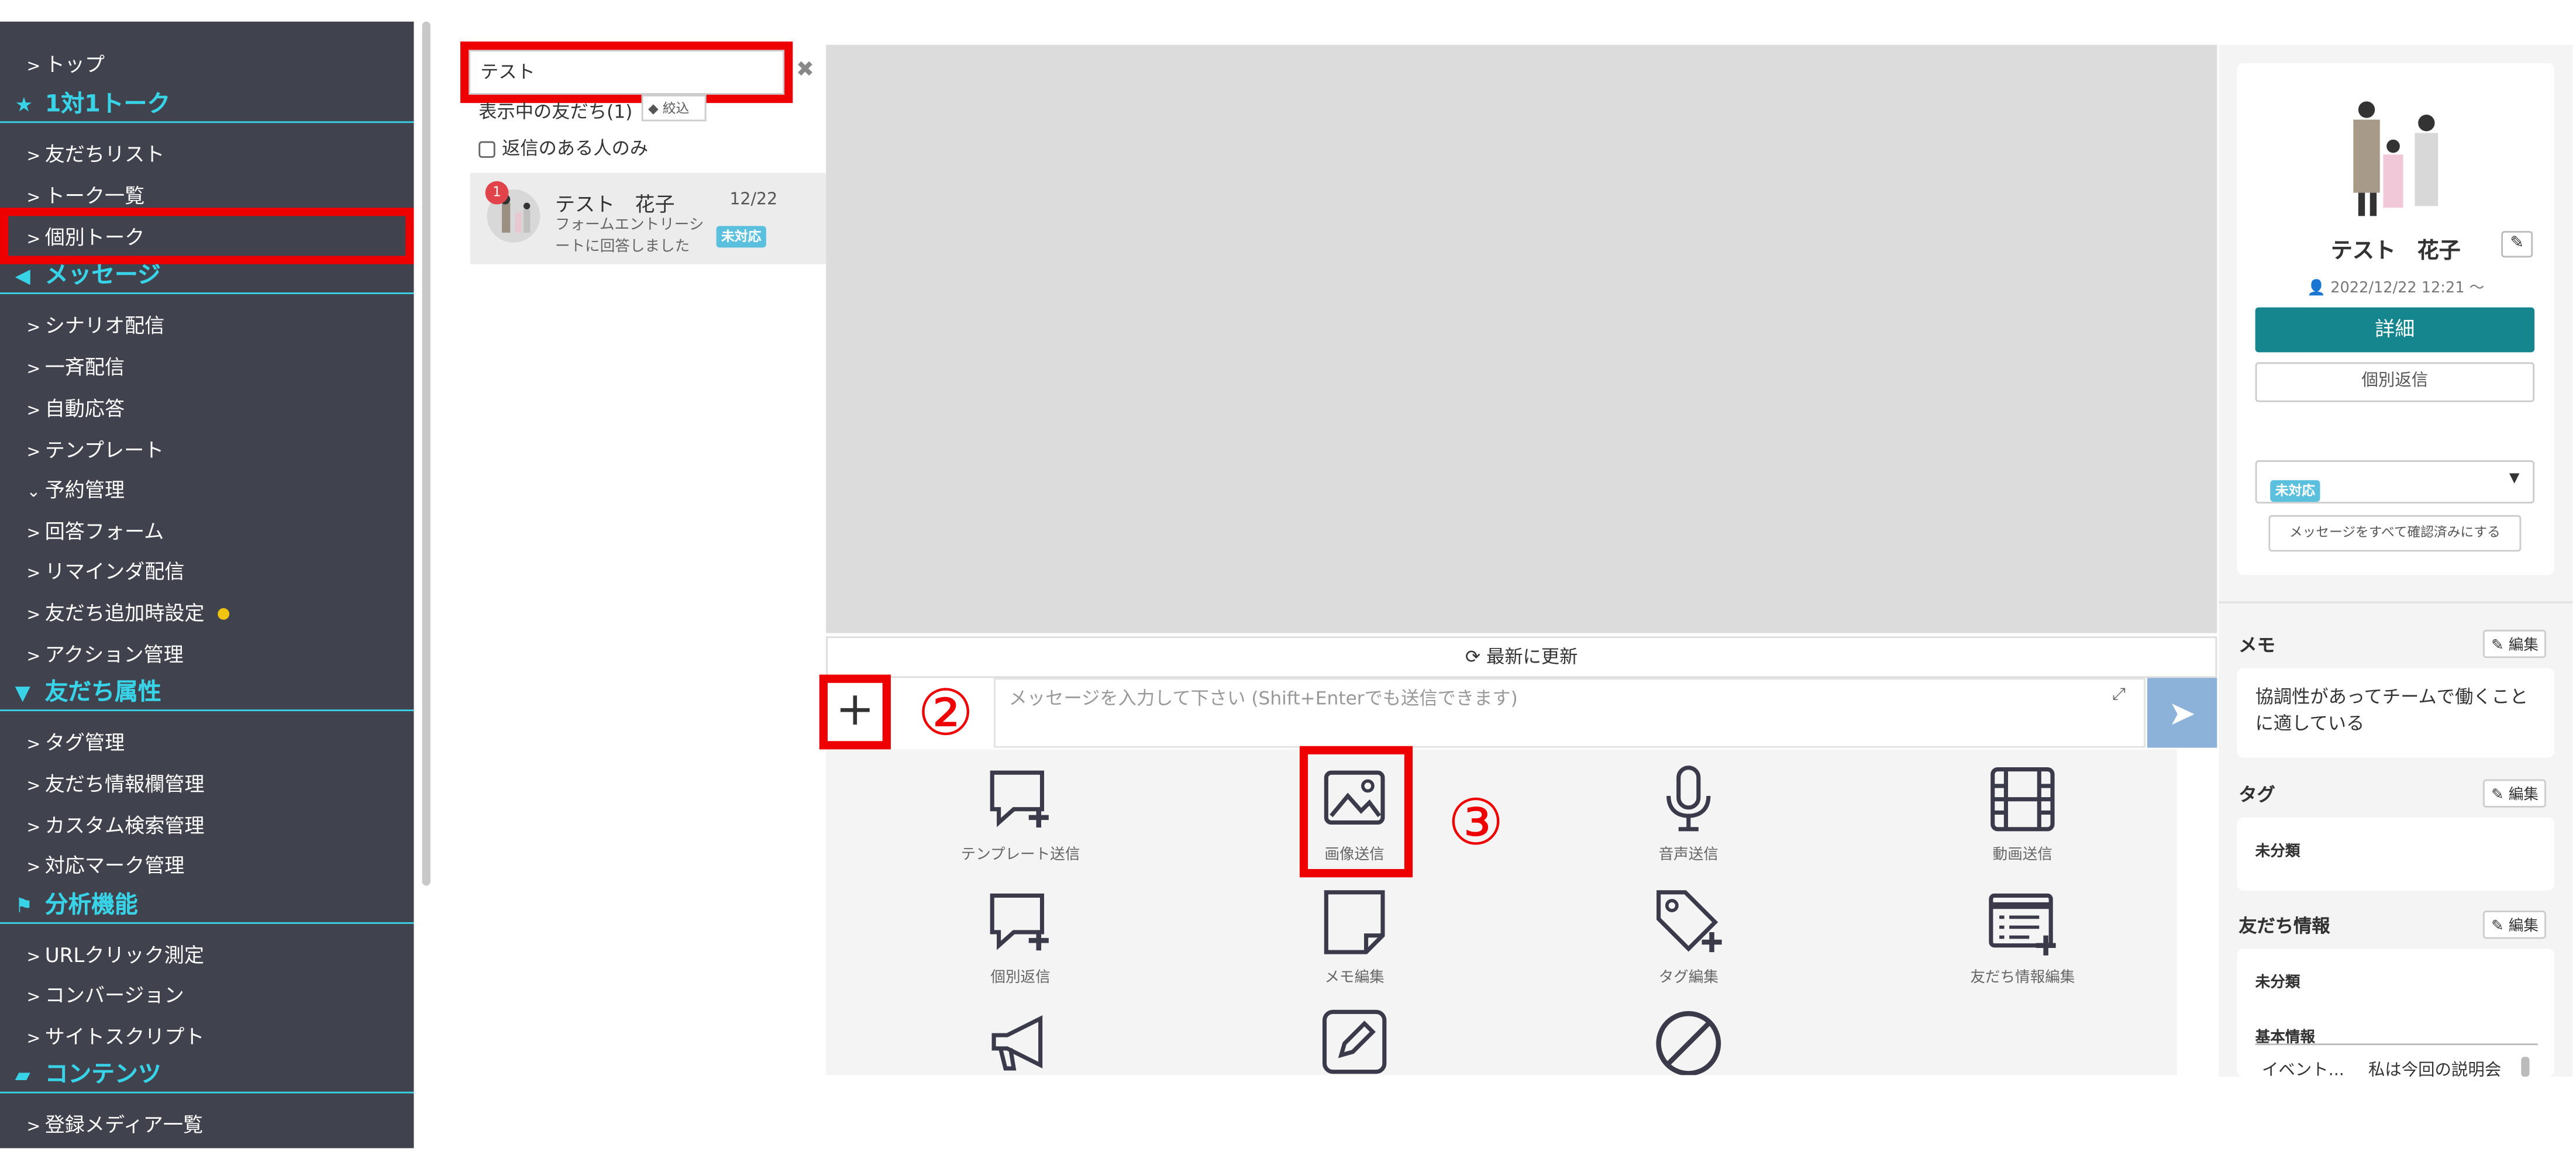 The width and height of the screenshot is (2576, 1155). I want to click on status-select: 未対応 ▼, so click(2394, 482).